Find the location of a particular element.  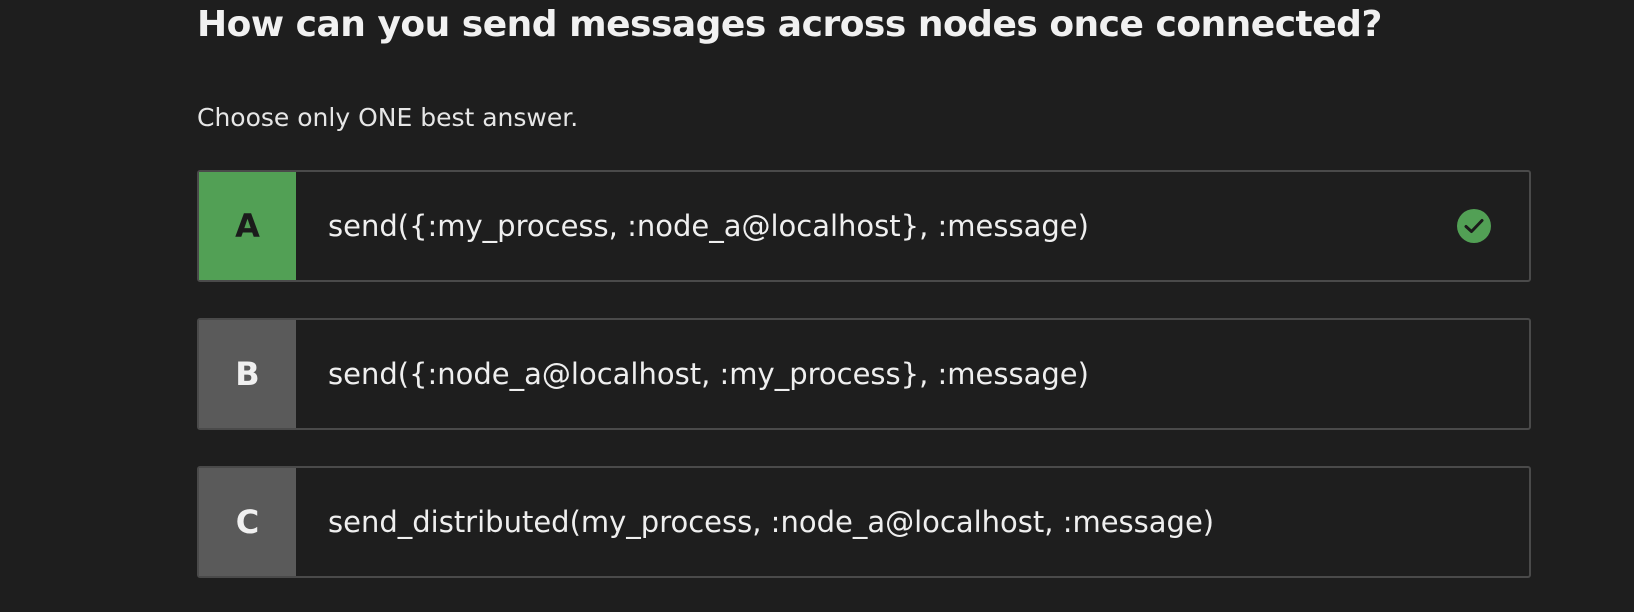

option-letter: C is located at coordinates (247, 522).